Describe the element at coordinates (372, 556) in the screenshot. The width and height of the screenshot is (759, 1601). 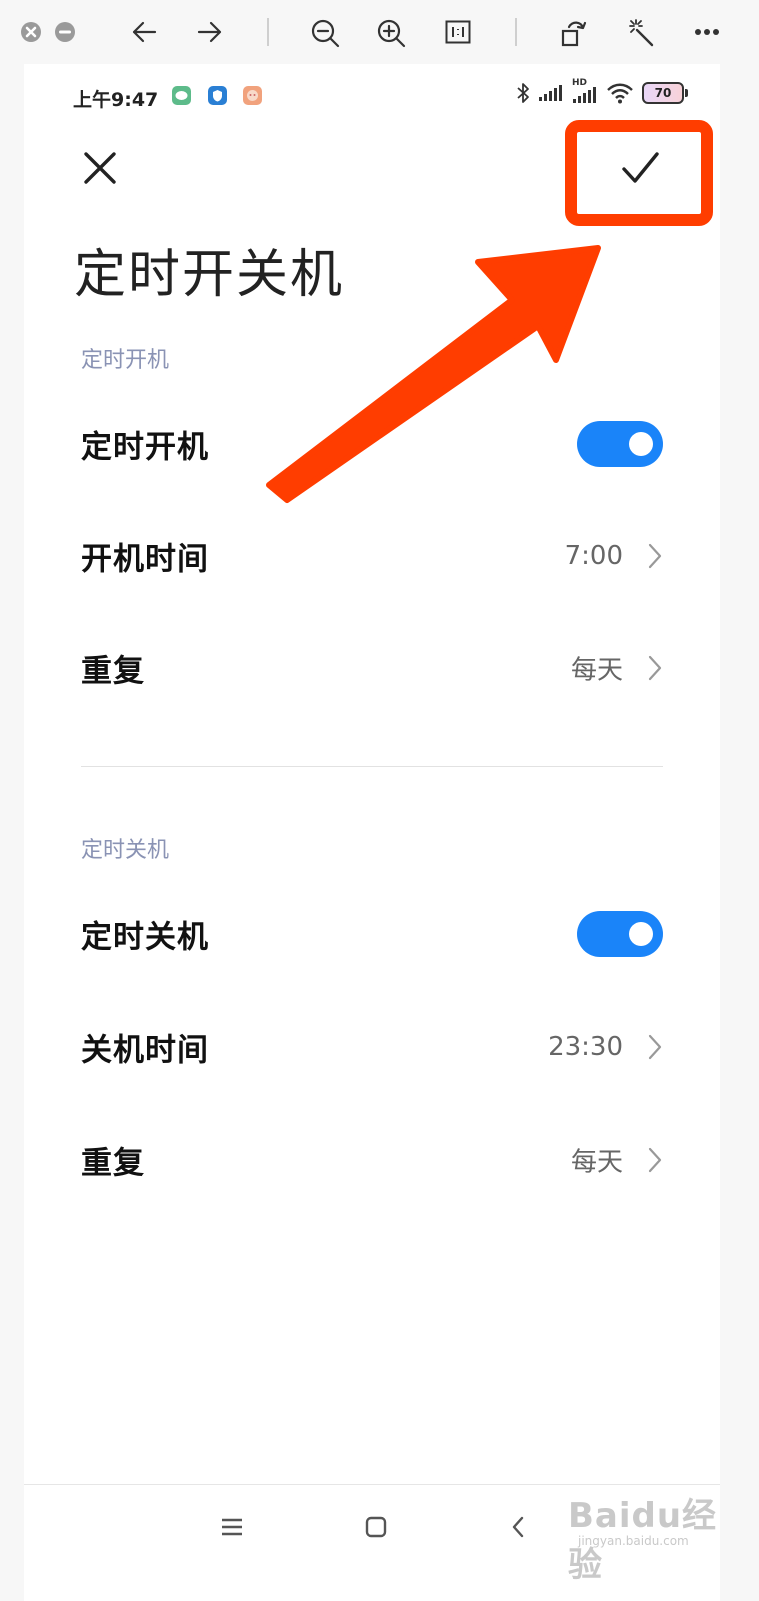
I see `row-power-on-time: 开机时间 7:00` at that location.